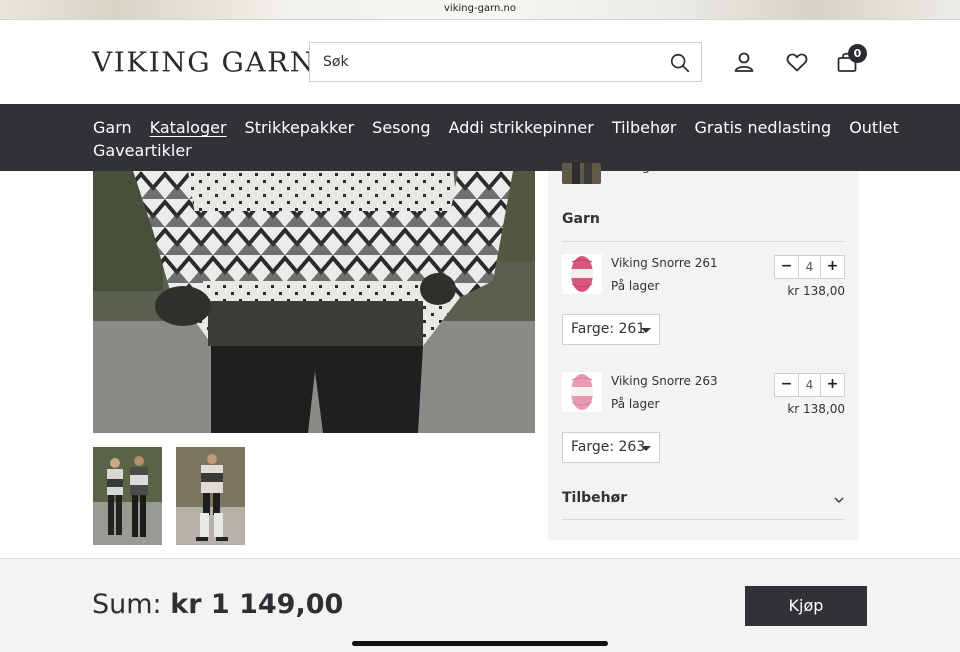  Describe the element at coordinates (608, 329) in the screenshot. I see `color-select-value: Farge: 261` at that location.